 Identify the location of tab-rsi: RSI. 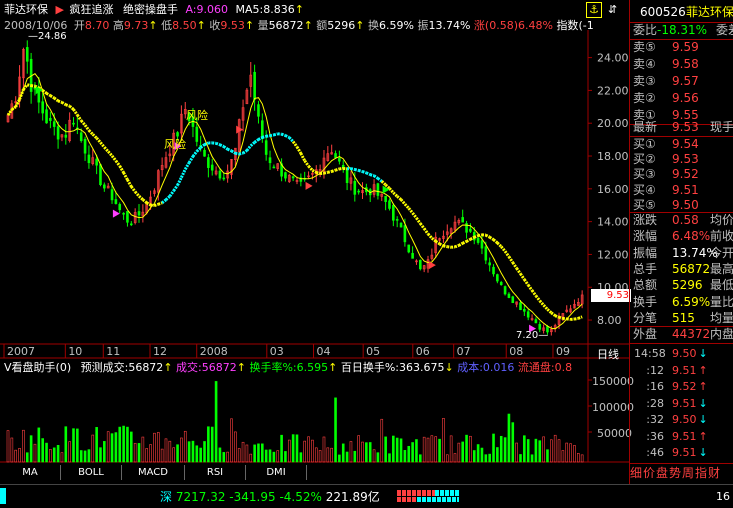
(215, 472).